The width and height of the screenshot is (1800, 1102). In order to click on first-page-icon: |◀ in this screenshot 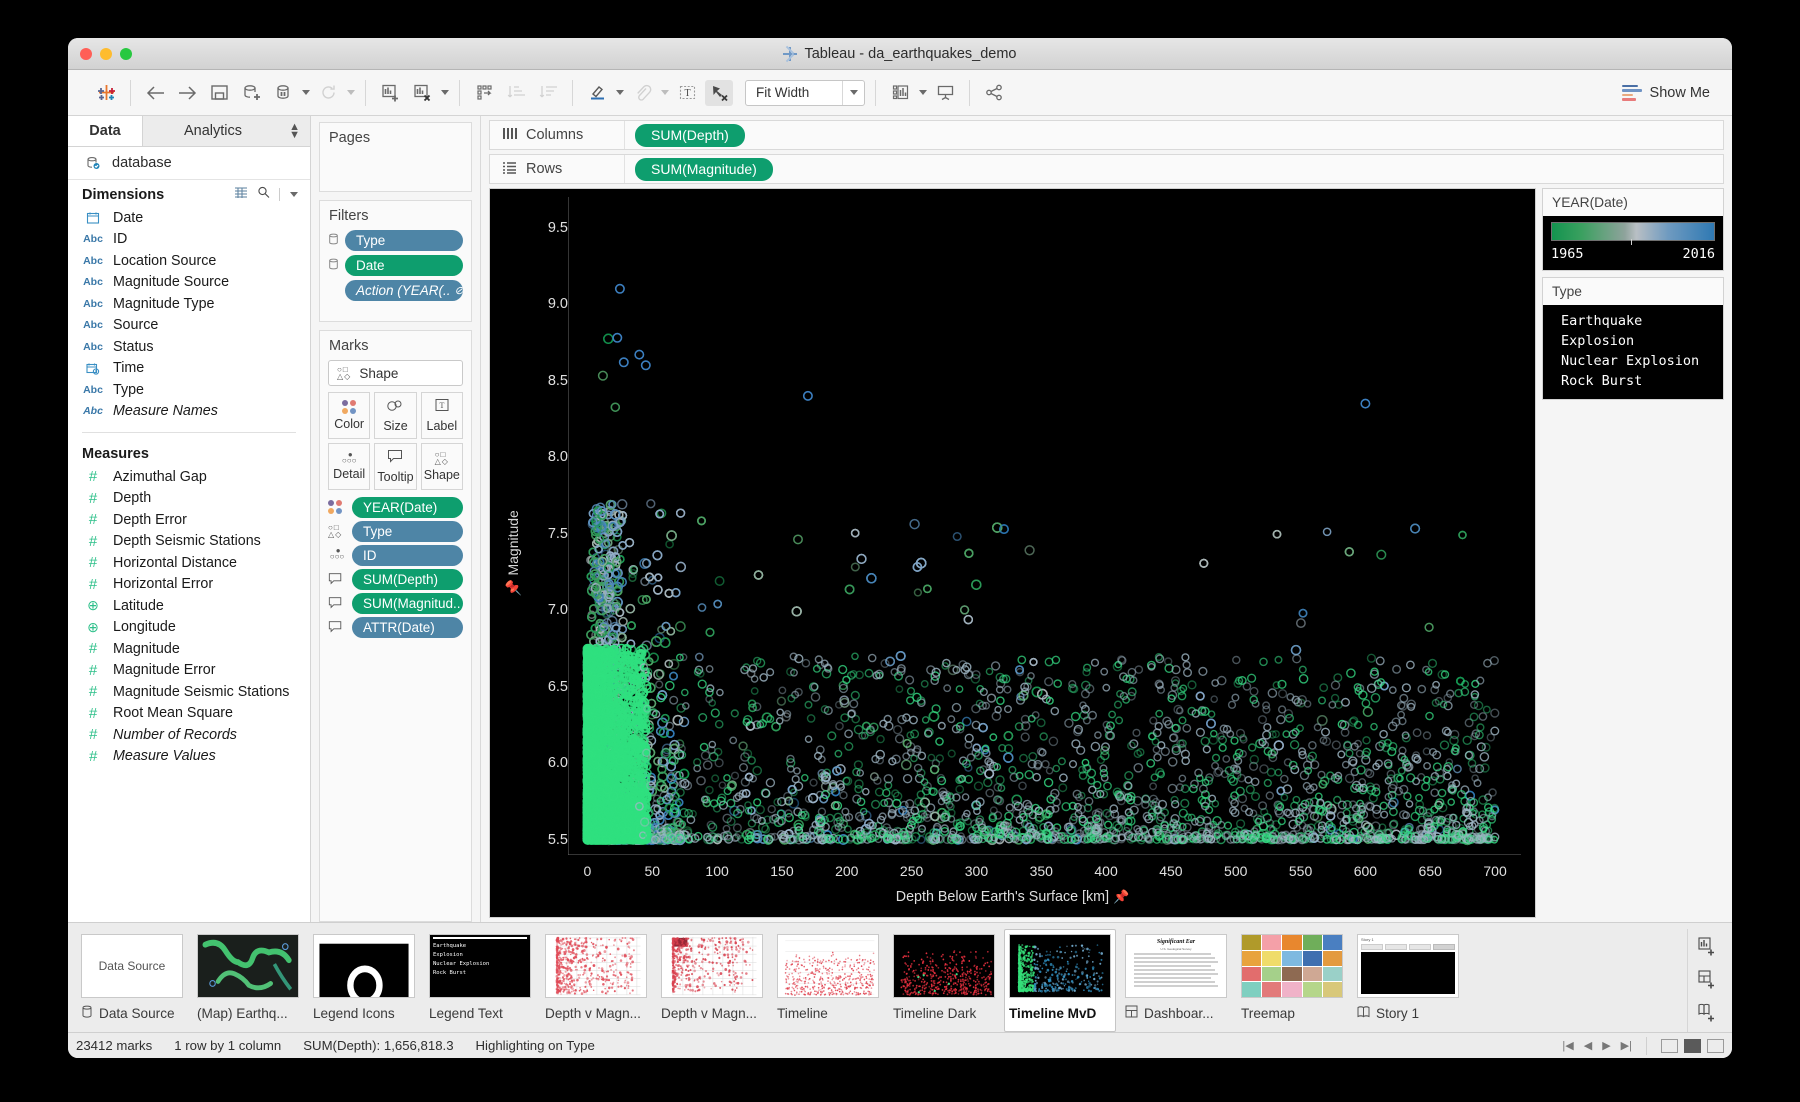, I will do `click(1567, 1045)`.